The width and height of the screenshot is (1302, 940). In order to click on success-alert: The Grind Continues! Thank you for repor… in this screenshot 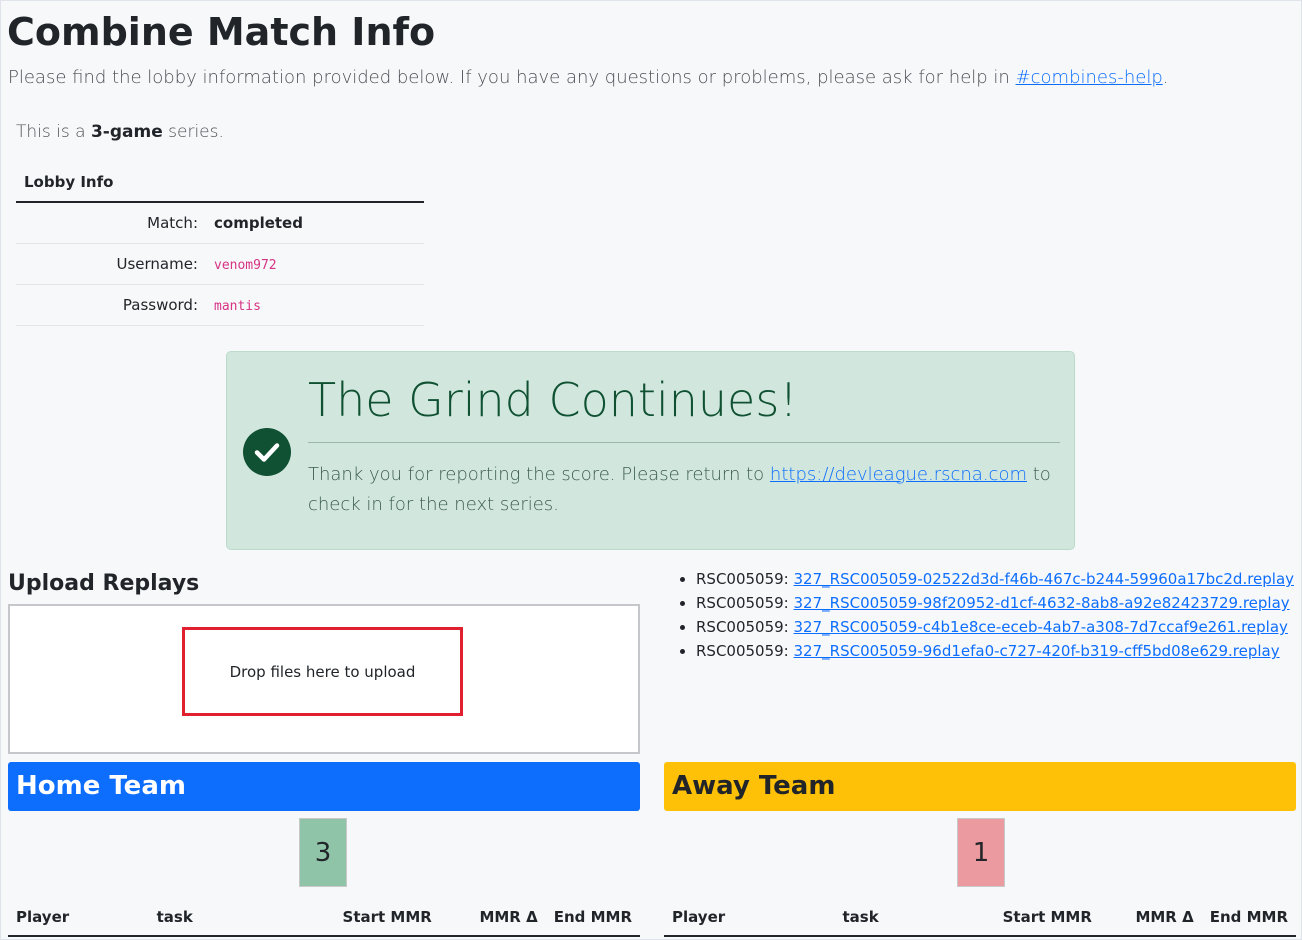, I will do `click(650, 450)`.